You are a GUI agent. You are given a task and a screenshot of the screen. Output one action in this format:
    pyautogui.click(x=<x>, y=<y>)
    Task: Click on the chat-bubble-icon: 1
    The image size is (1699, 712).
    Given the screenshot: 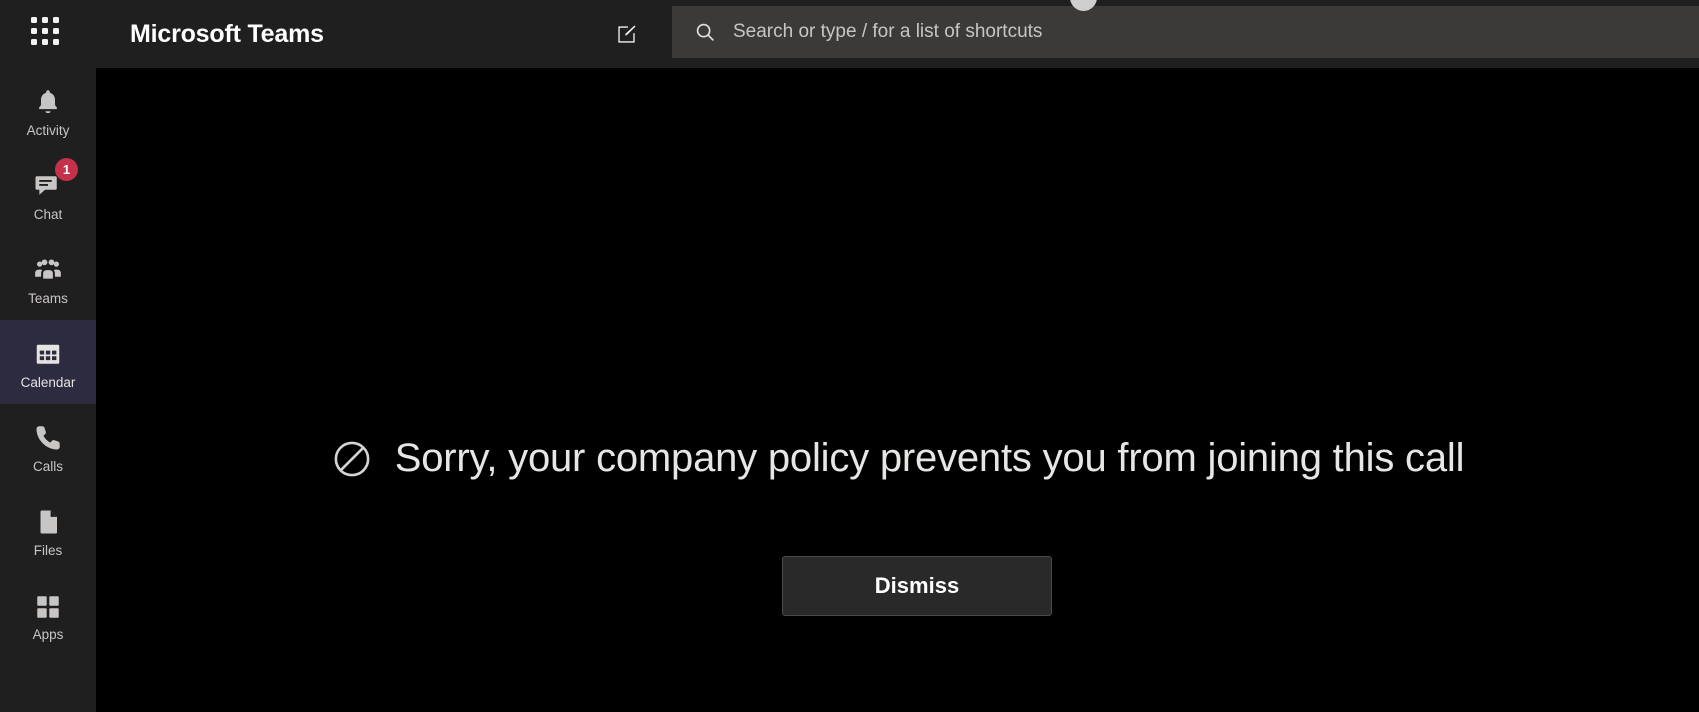 What is the action you would take?
    pyautogui.click(x=55, y=179)
    